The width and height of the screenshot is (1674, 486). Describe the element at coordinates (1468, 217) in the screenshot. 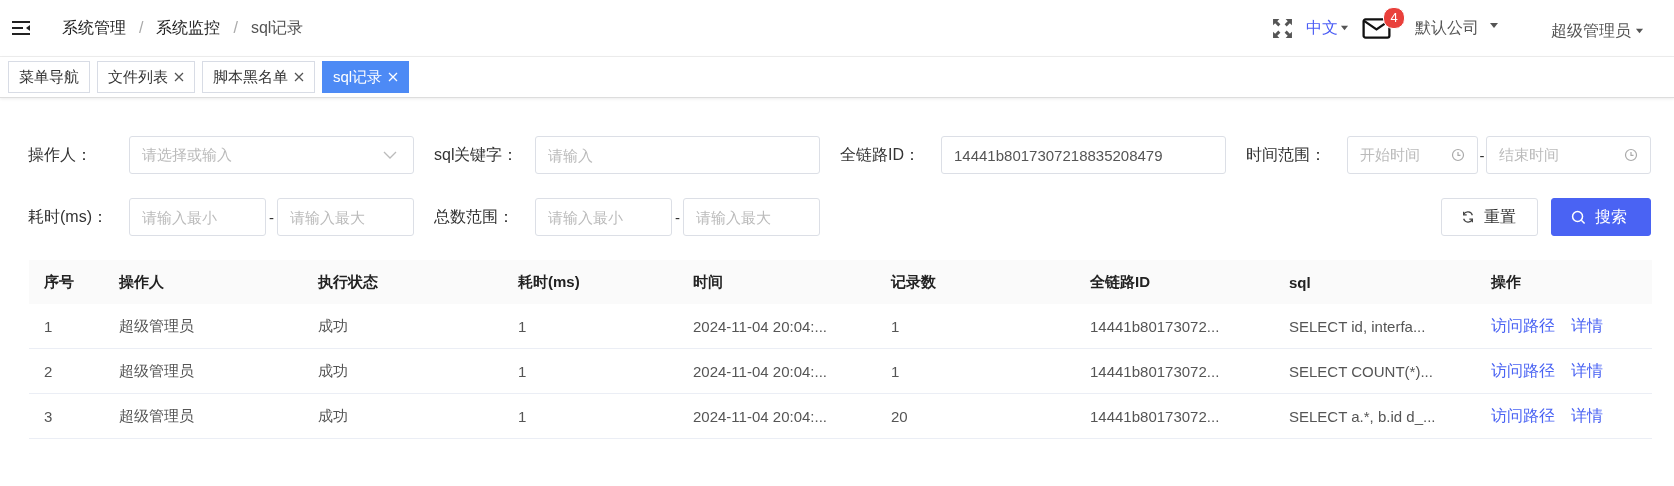

I see `refresh-icon` at that location.